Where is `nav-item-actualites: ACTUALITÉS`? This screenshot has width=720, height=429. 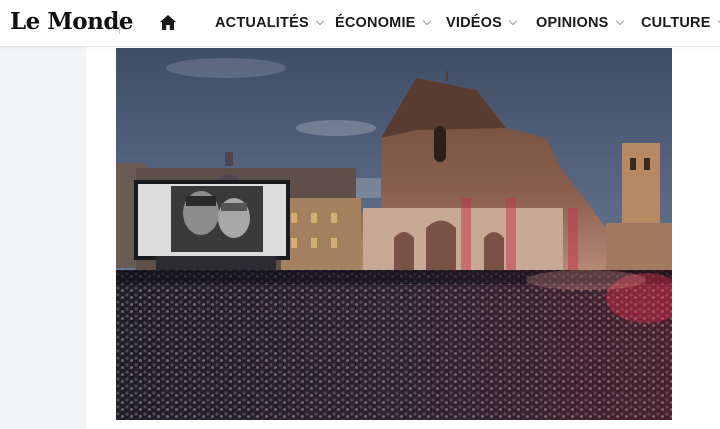 nav-item-actualites: ACTUALITÉS is located at coordinates (270, 23).